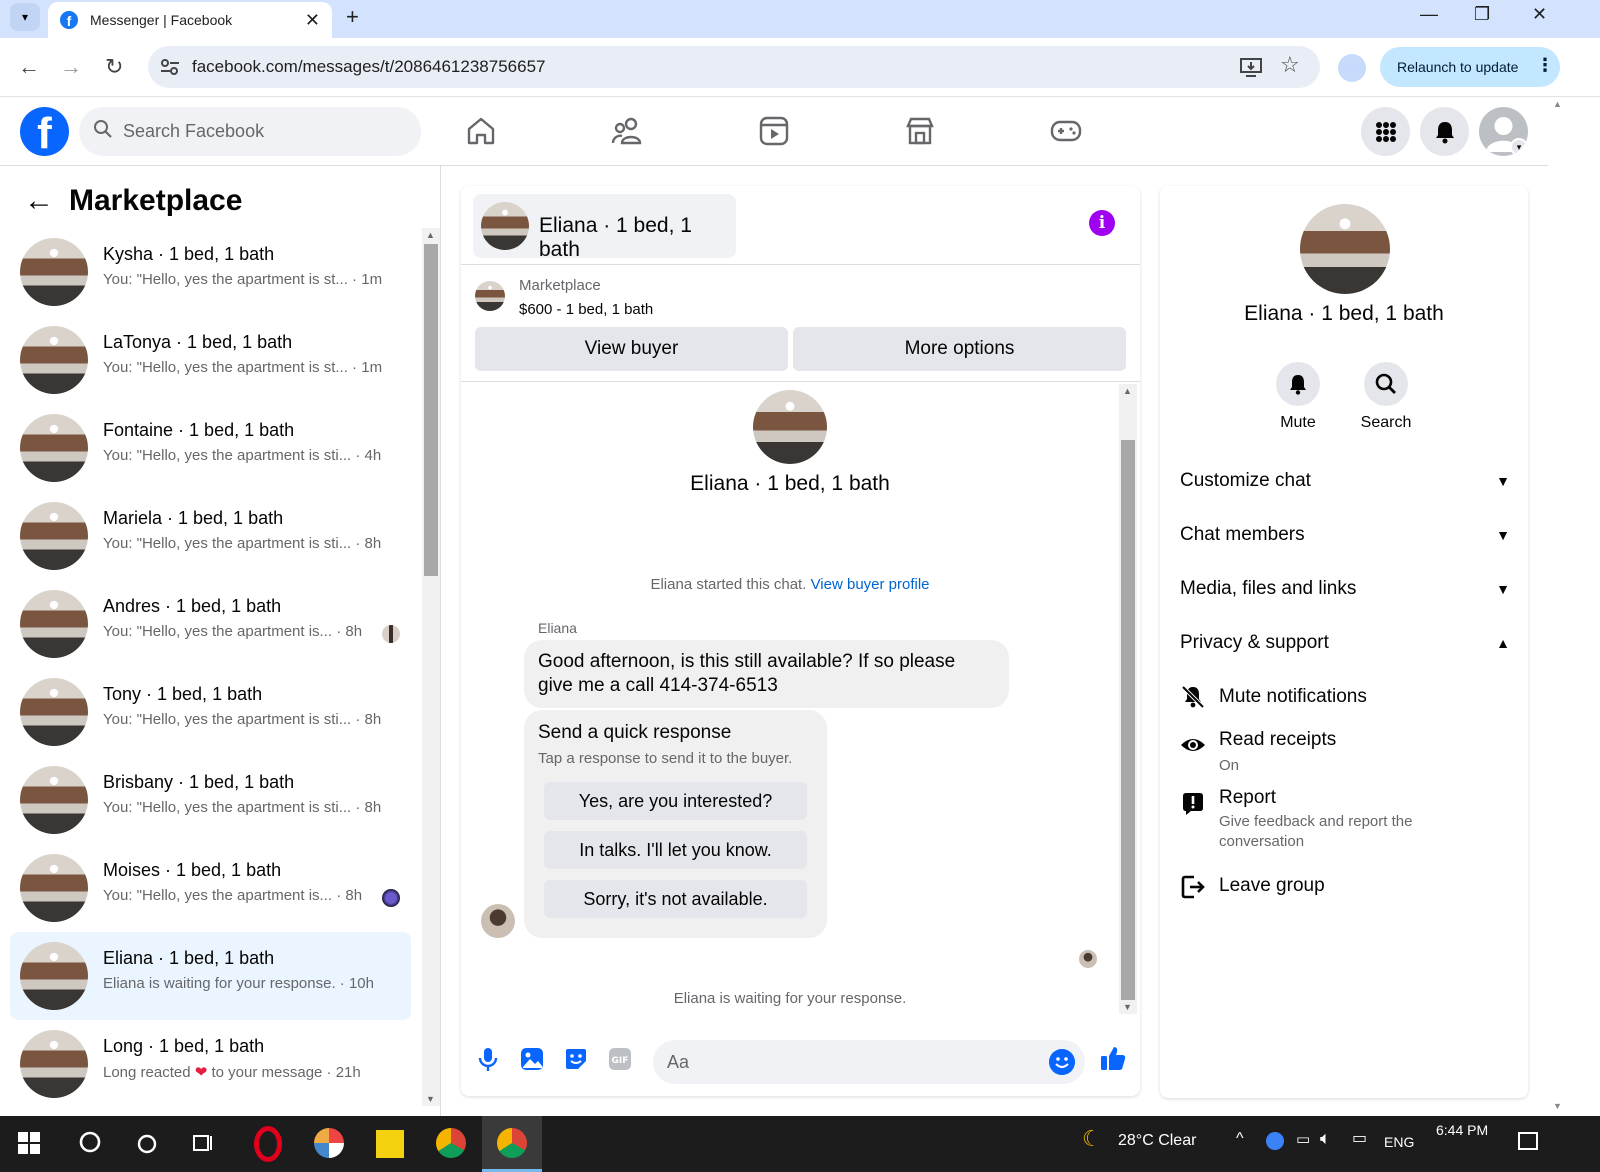 This screenshot has height=1172, width=1600. What do you see at coordinates (920, 131) in the screenshot?
I see `marketplace-icon` at bounding box center [920, 131].